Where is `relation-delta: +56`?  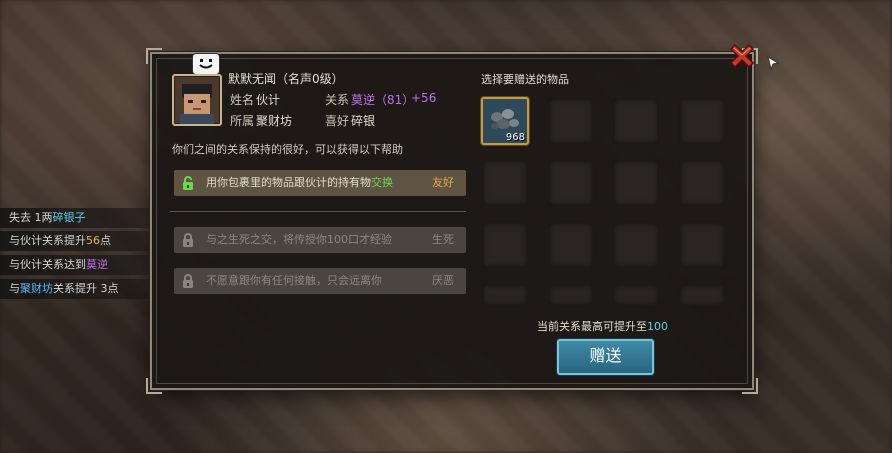 relation-delta: +56 is located at coordinates (424, 98).